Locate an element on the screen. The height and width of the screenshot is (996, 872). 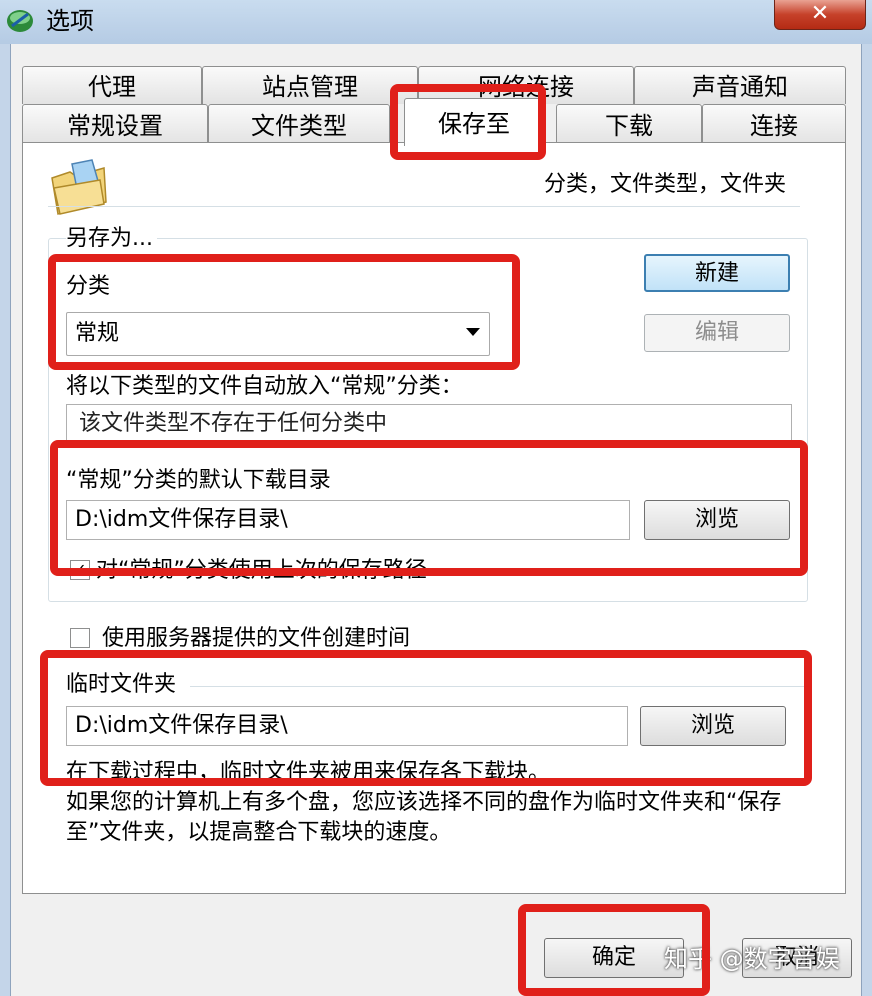
highlight-ok-button is located at coordinates (614, 950).